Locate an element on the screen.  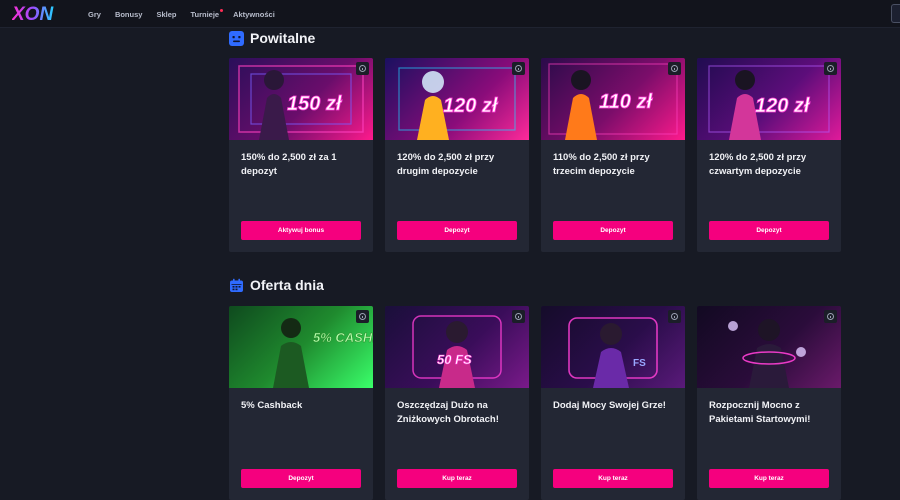
svg-text: 50 FS is located at coordinates (454, 359).